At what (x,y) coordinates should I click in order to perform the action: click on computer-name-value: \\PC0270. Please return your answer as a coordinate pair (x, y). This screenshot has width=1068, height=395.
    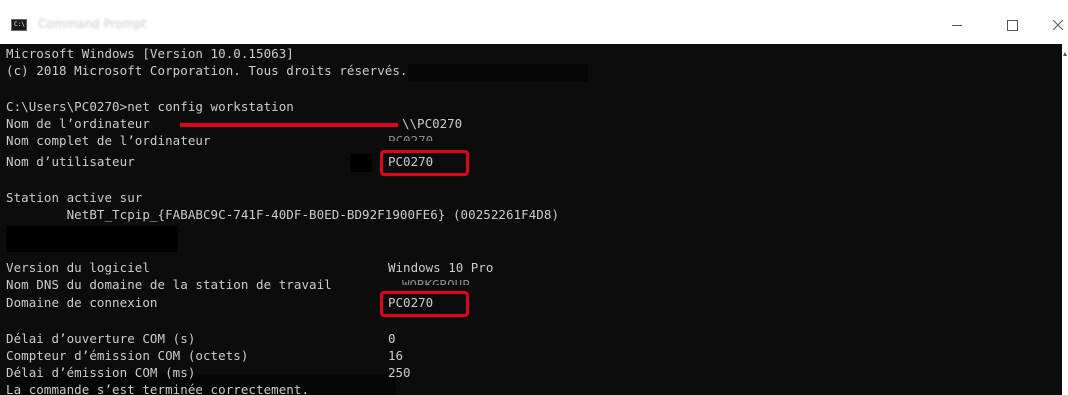
    Looking at the image, I should click on (432, 123).